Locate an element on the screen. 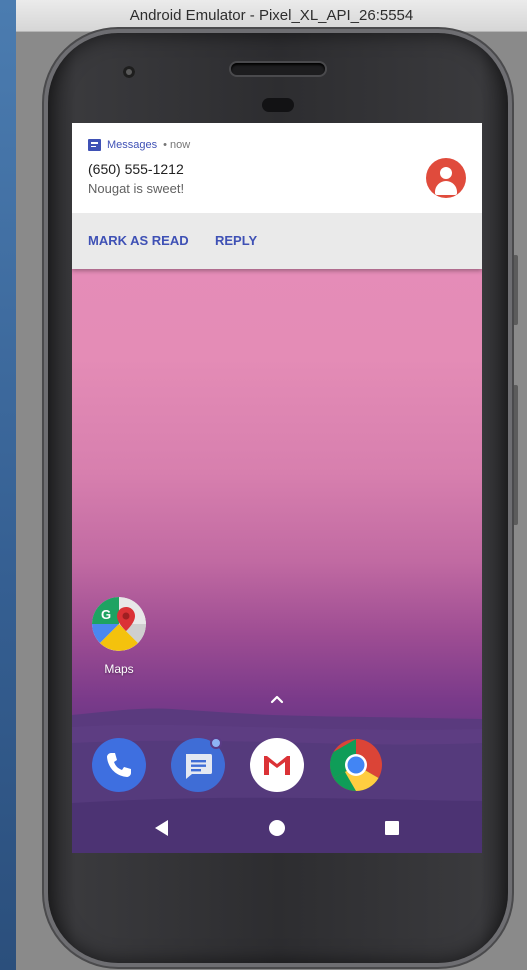  phone-icon is located at coordinates (119, 765).